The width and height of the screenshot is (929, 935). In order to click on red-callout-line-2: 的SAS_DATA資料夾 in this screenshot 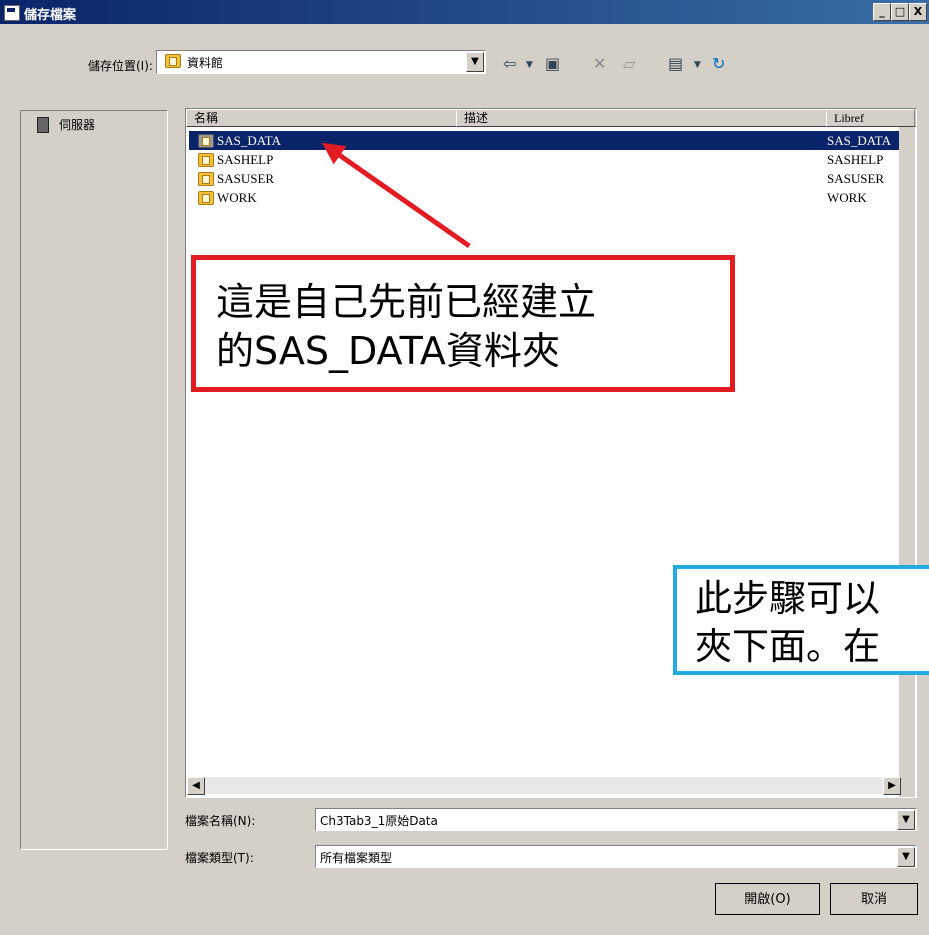, I will do `click(388, 351)`.